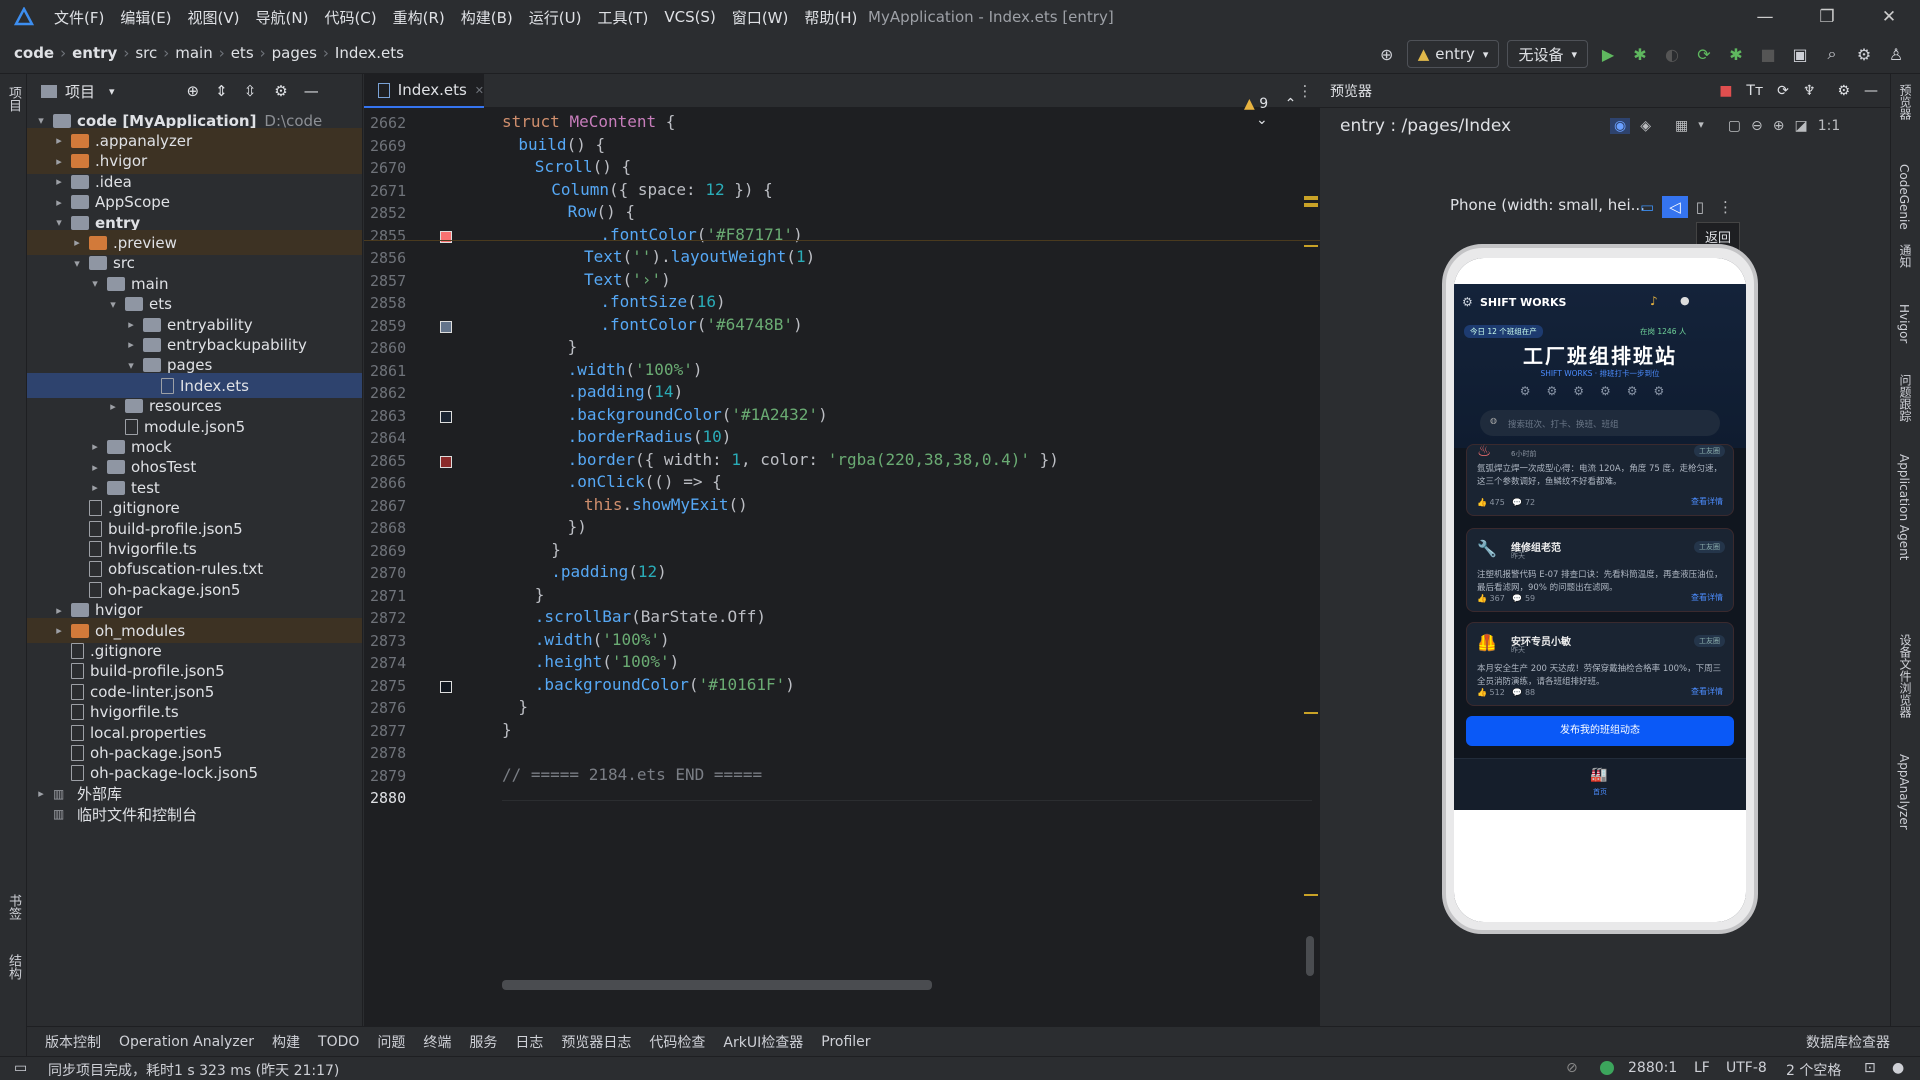 The height and width of the screenshot is (1080, 1920). I want to click on menu-item: 代码(C), so click(350, 17).